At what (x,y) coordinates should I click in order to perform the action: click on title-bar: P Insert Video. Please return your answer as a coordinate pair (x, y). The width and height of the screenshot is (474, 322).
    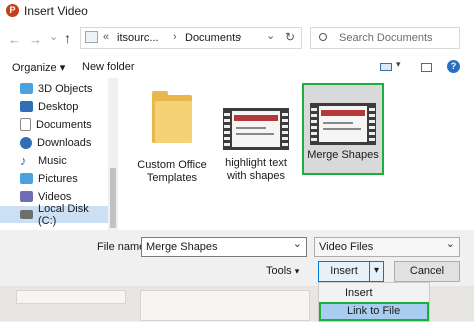
    Looking at the image, I should click on (237, 11).